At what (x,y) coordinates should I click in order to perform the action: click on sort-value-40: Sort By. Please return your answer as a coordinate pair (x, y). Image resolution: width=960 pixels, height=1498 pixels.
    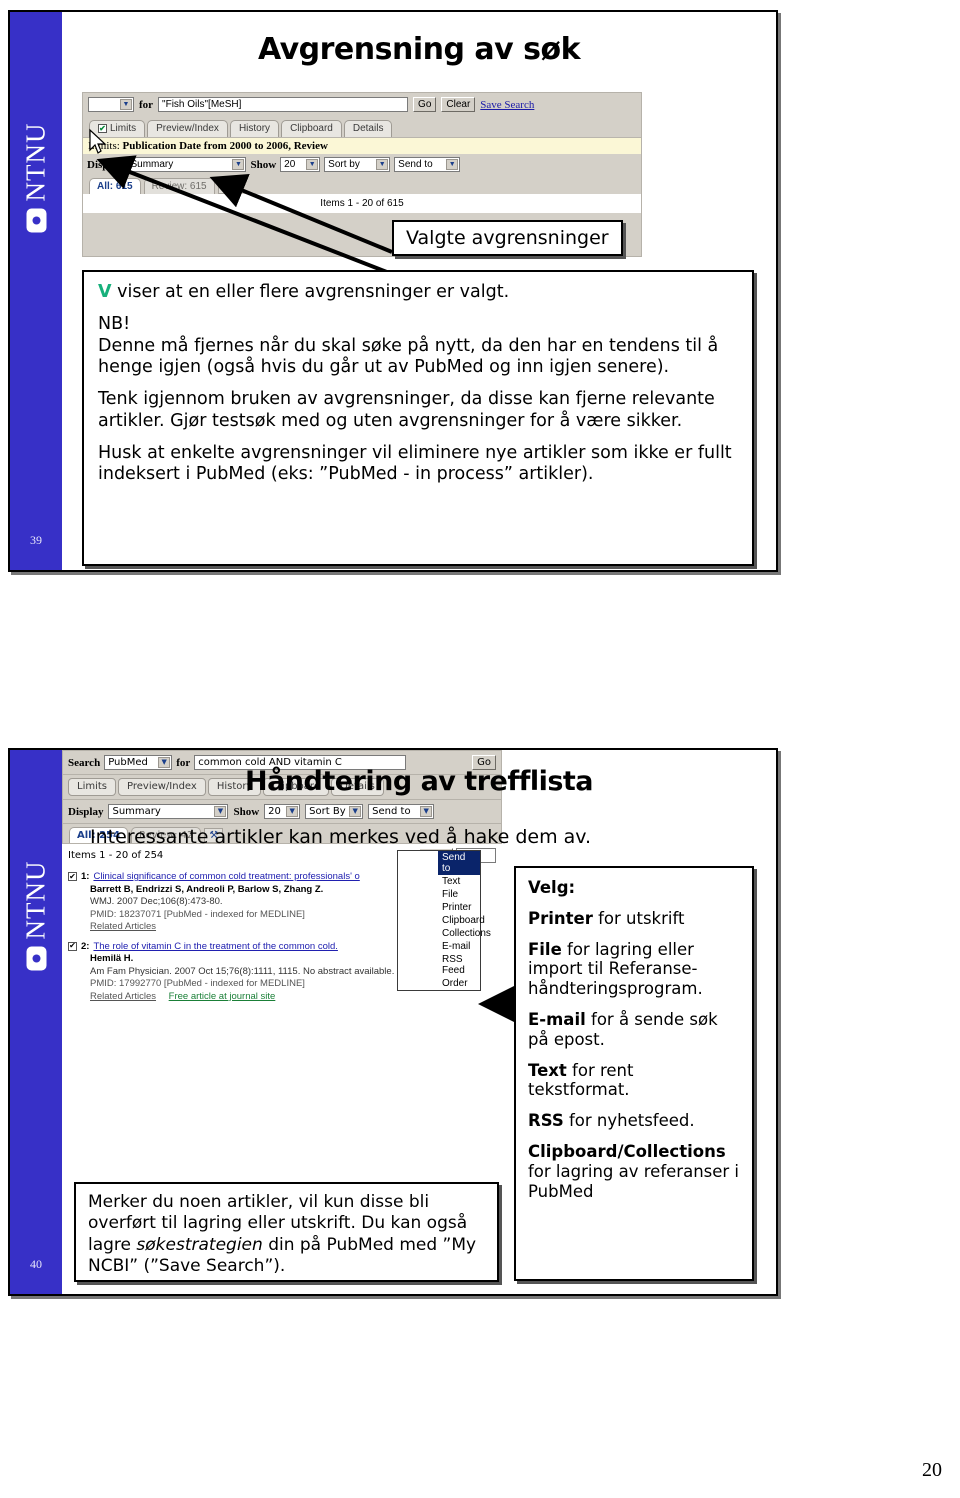
    Looking at the image, I should click on (327, 811).